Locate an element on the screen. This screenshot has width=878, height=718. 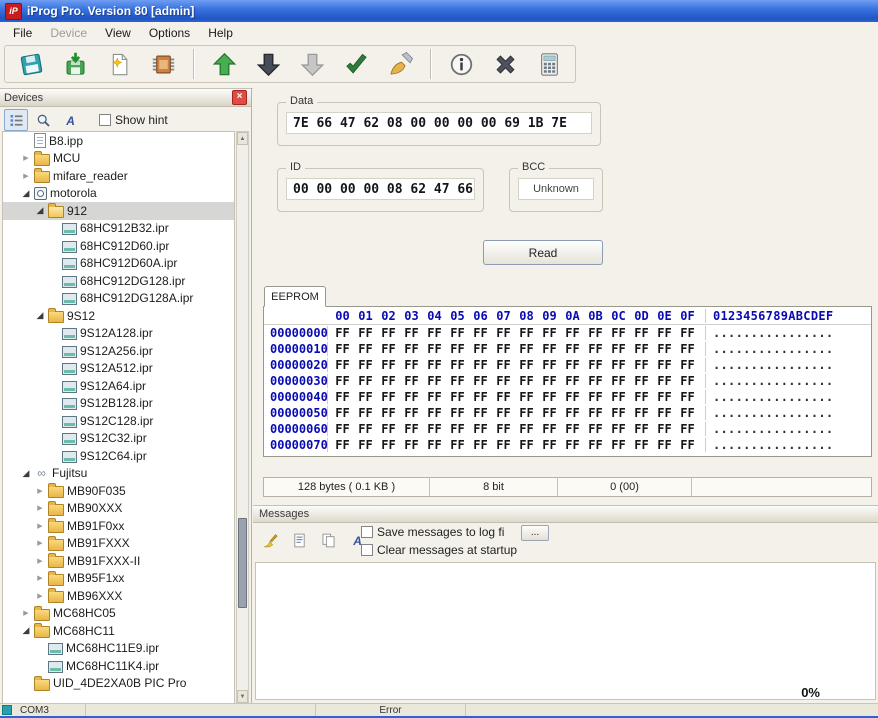
menu-view: View is located at coordinates (118, 33).